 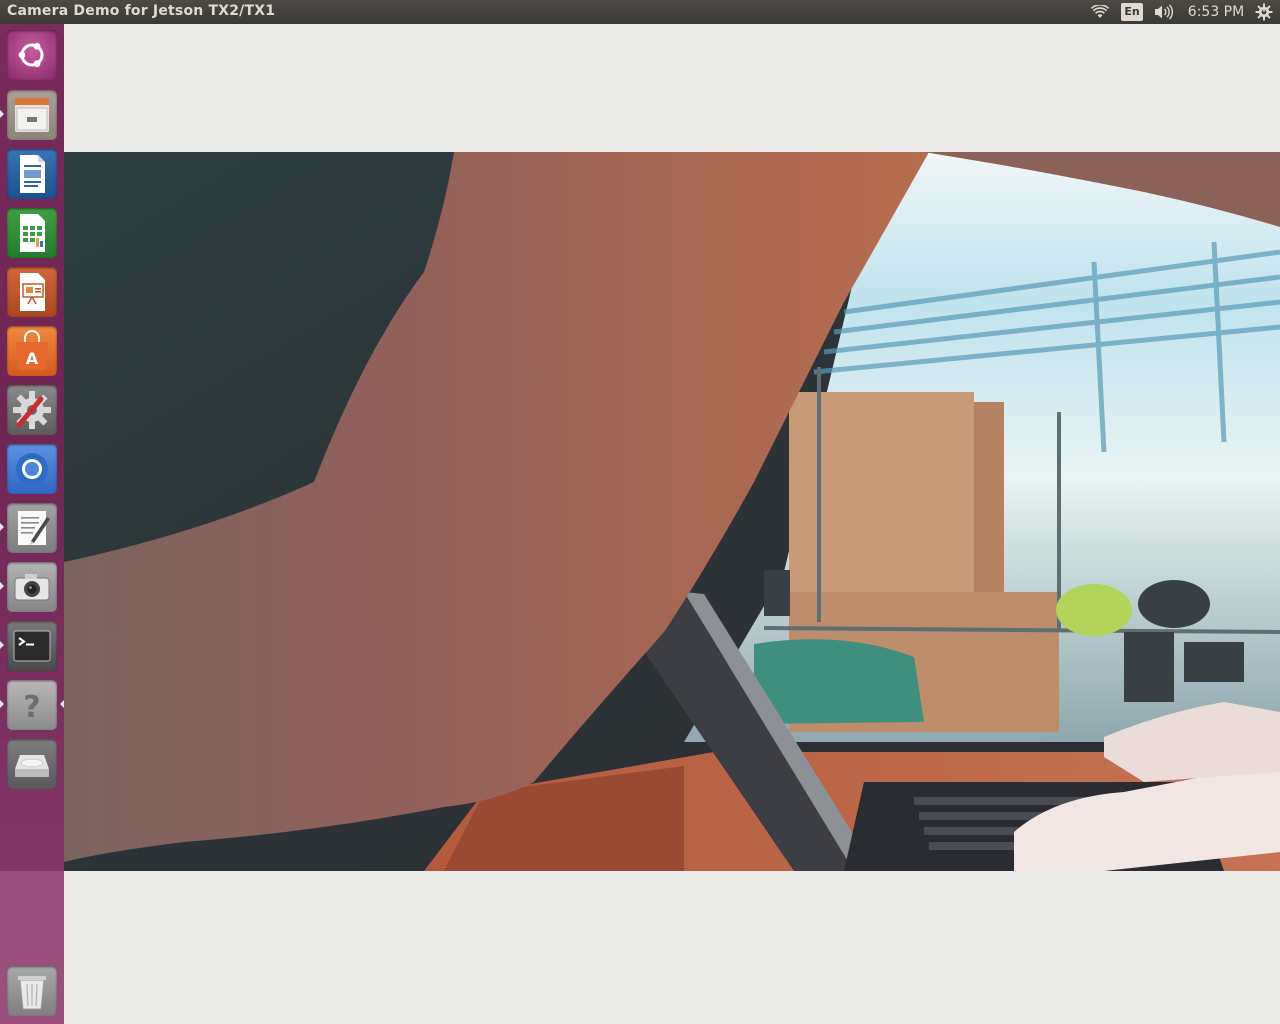 What do you see at coordinates (32, 174) in the screenshot?
I see `writer-icon` at bounding box center [32, 174].